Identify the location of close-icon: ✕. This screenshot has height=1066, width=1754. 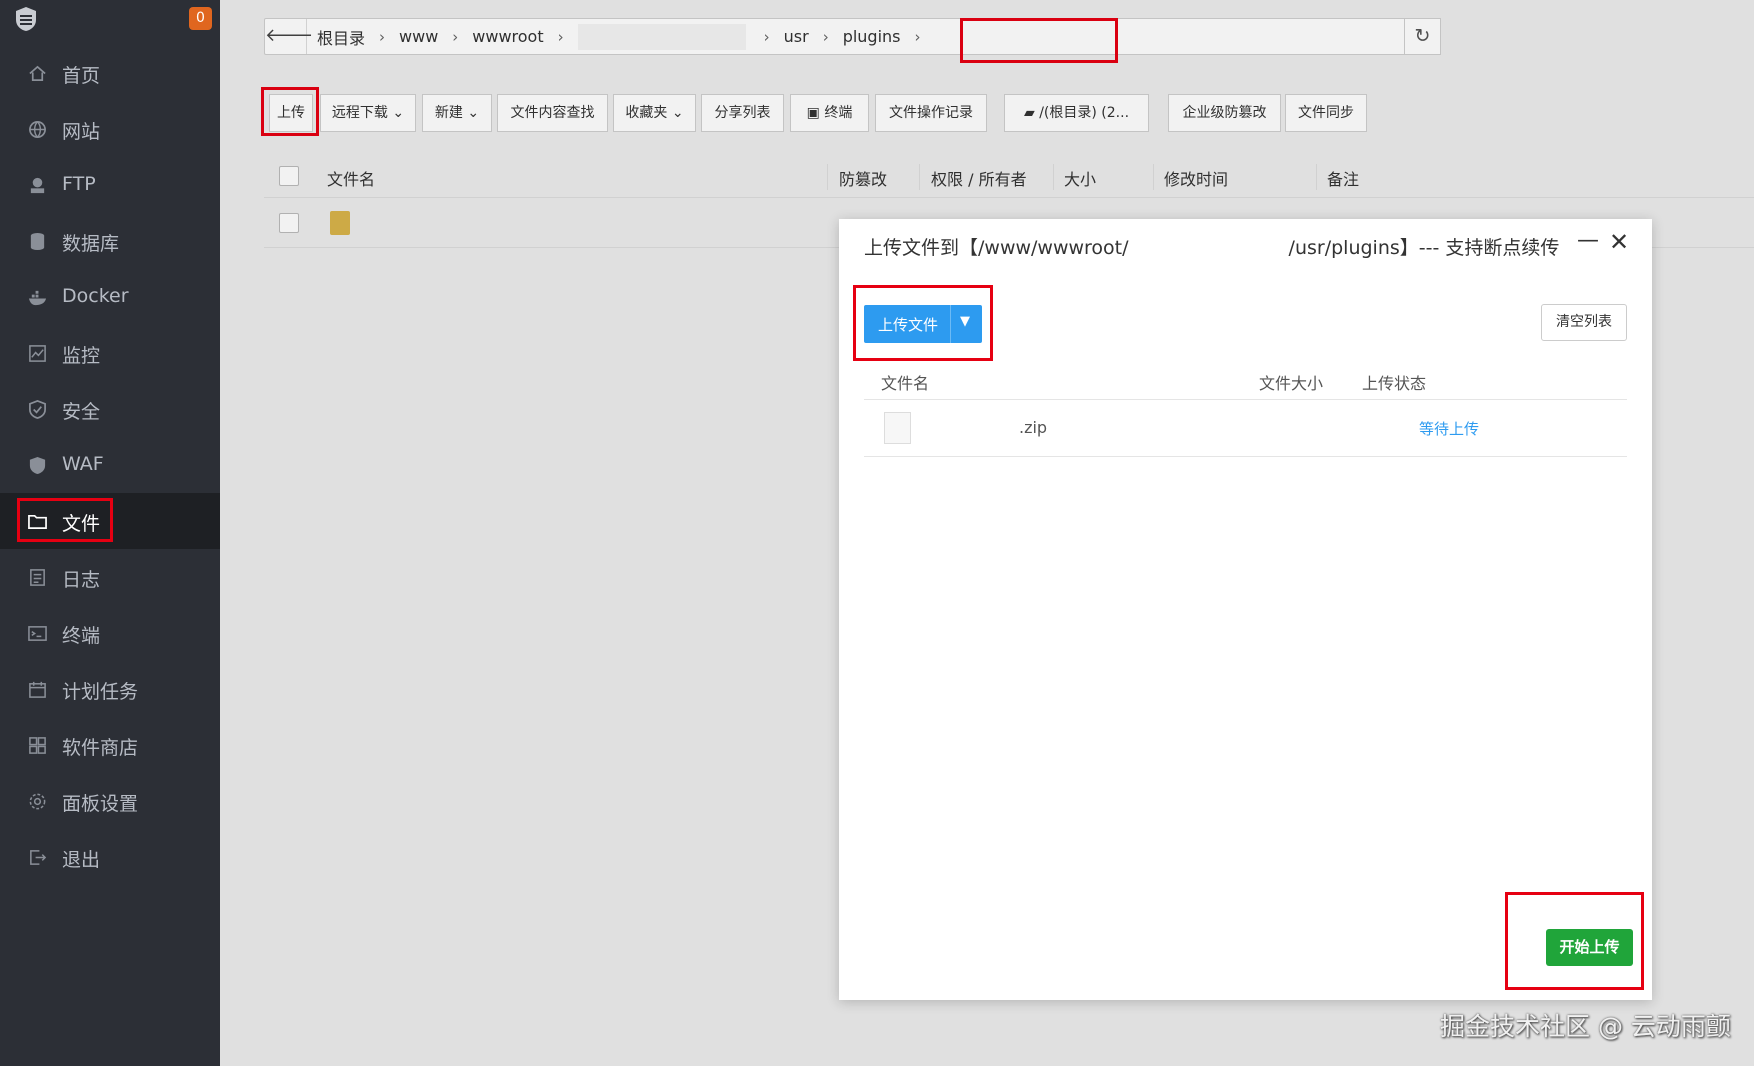
(1619, 242).